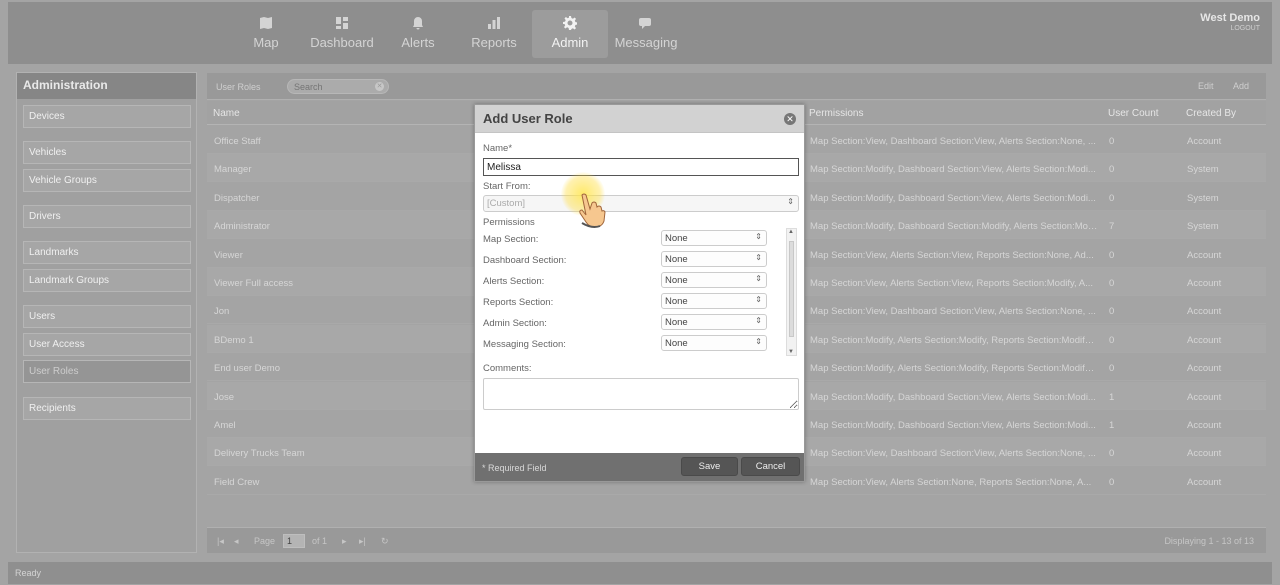 The image size is (1280, 585). I want to click on nav-label: Reports, so click(494, 42).